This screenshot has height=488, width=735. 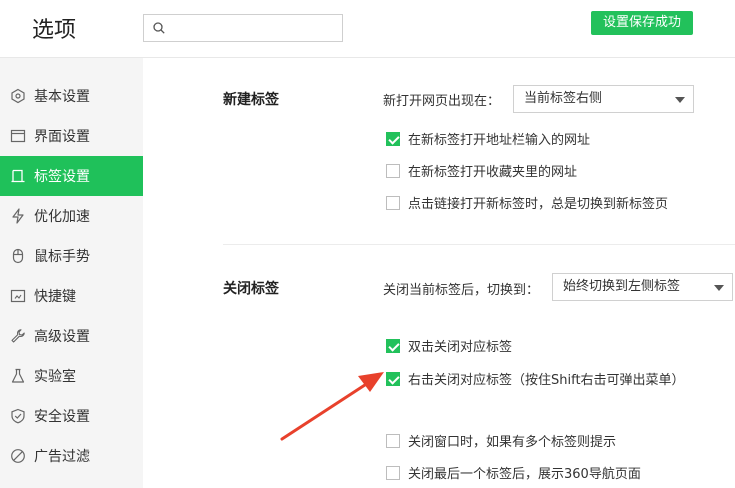 What do you see at coordinates (251, 289) in the screenshot?
I see `section-title-close-tab: 关闭标签` at bounding box center [251, 289].